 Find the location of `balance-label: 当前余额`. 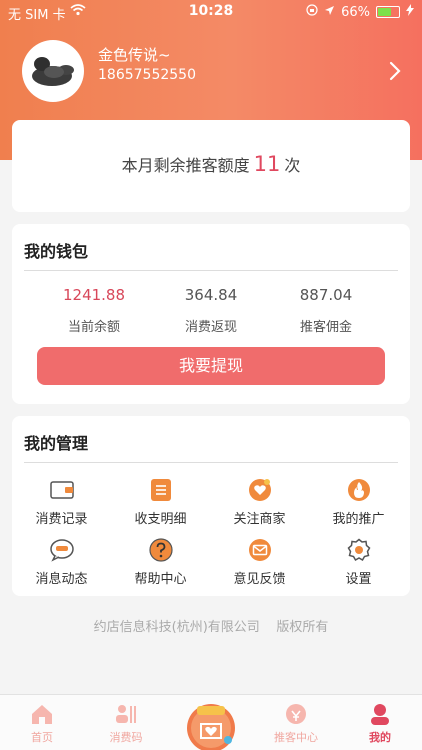

balance-label: 当前余额 is located at coordinates (93, 327).